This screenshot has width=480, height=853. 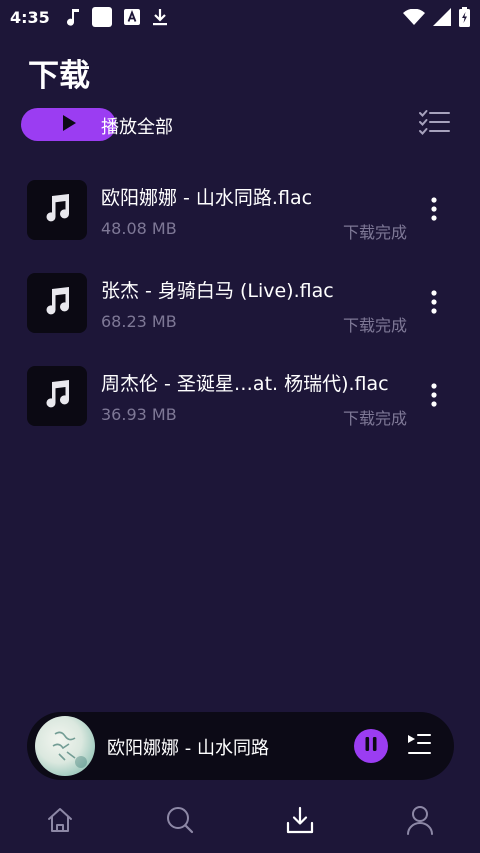 I want to click on playlist-queue-button, so click(x=419, y=746).